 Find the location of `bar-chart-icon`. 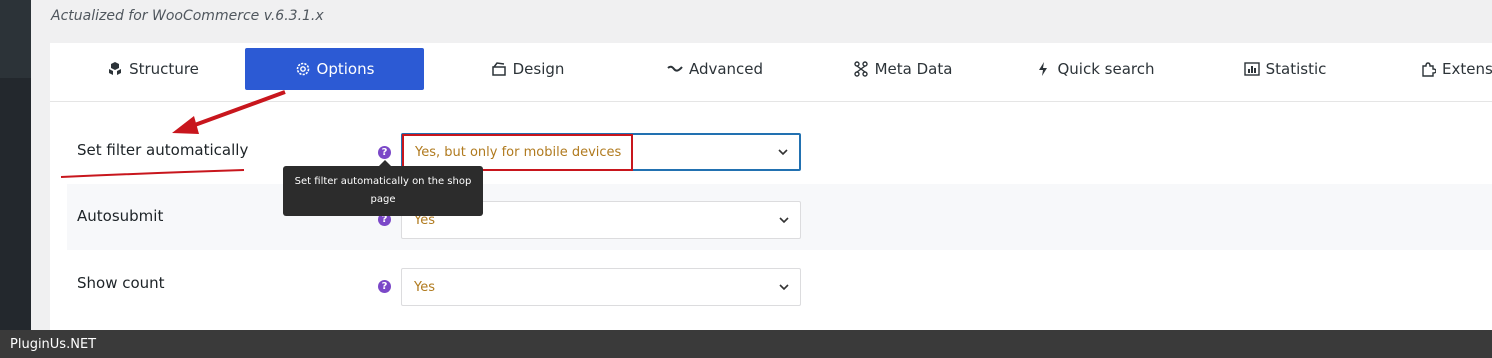

bar-chart-icon is located at coordinates (1251, 69).